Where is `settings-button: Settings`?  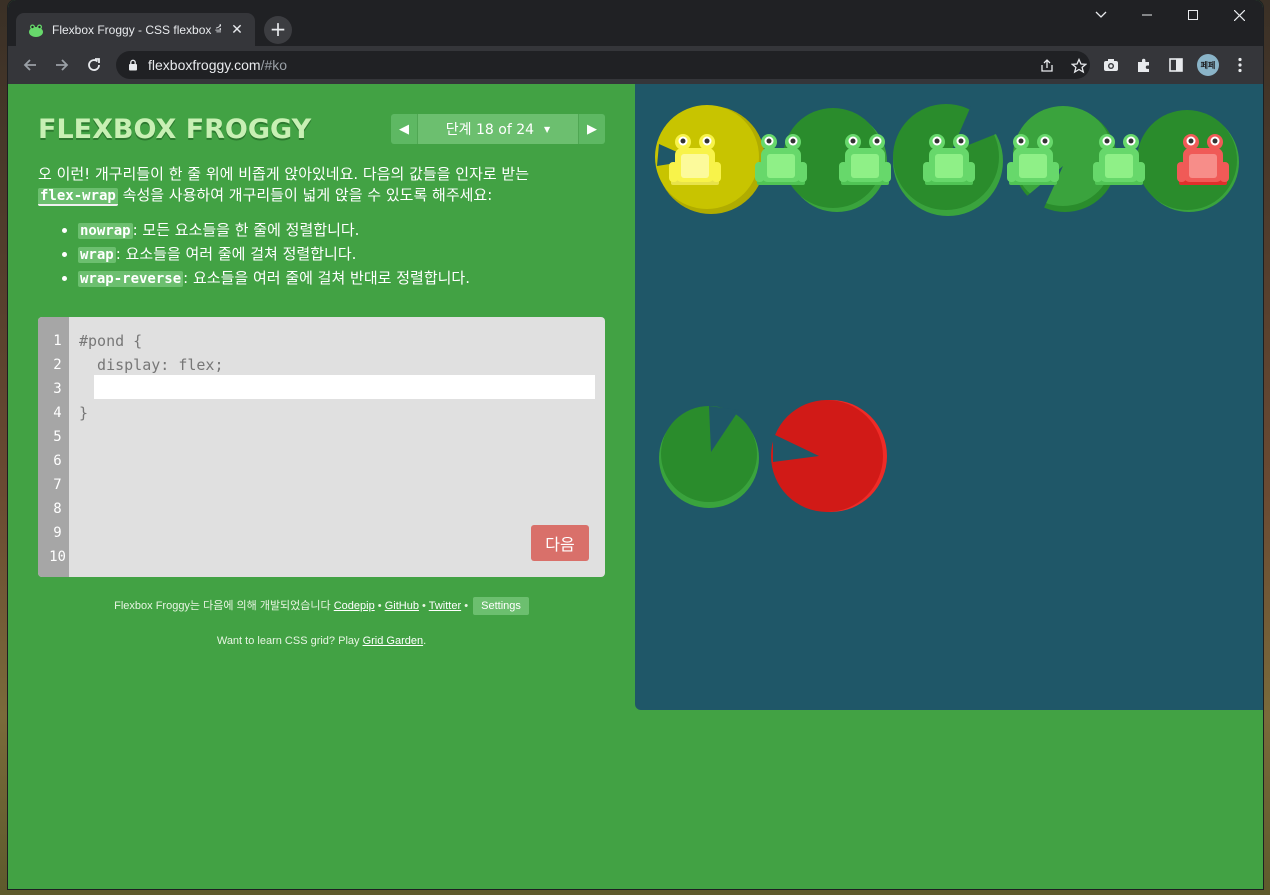 settings-button: Settings is located at coordinates (501, 606).